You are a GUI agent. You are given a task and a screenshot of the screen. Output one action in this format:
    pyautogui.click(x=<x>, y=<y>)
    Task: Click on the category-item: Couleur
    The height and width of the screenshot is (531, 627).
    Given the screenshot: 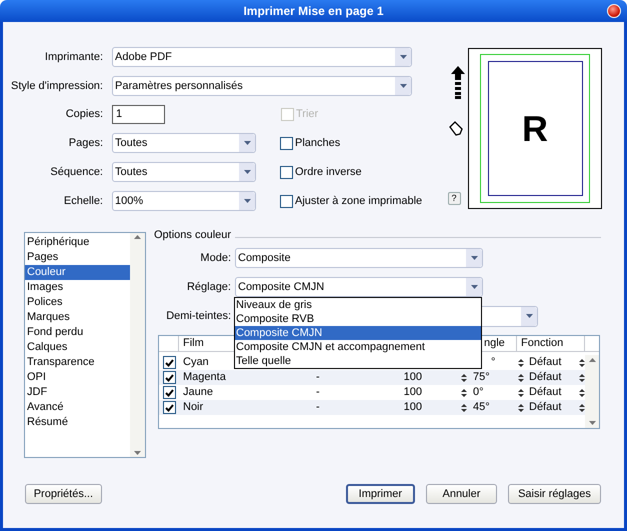 What is the action you would take?
    pyautogui.click(x=77, y=272)
    